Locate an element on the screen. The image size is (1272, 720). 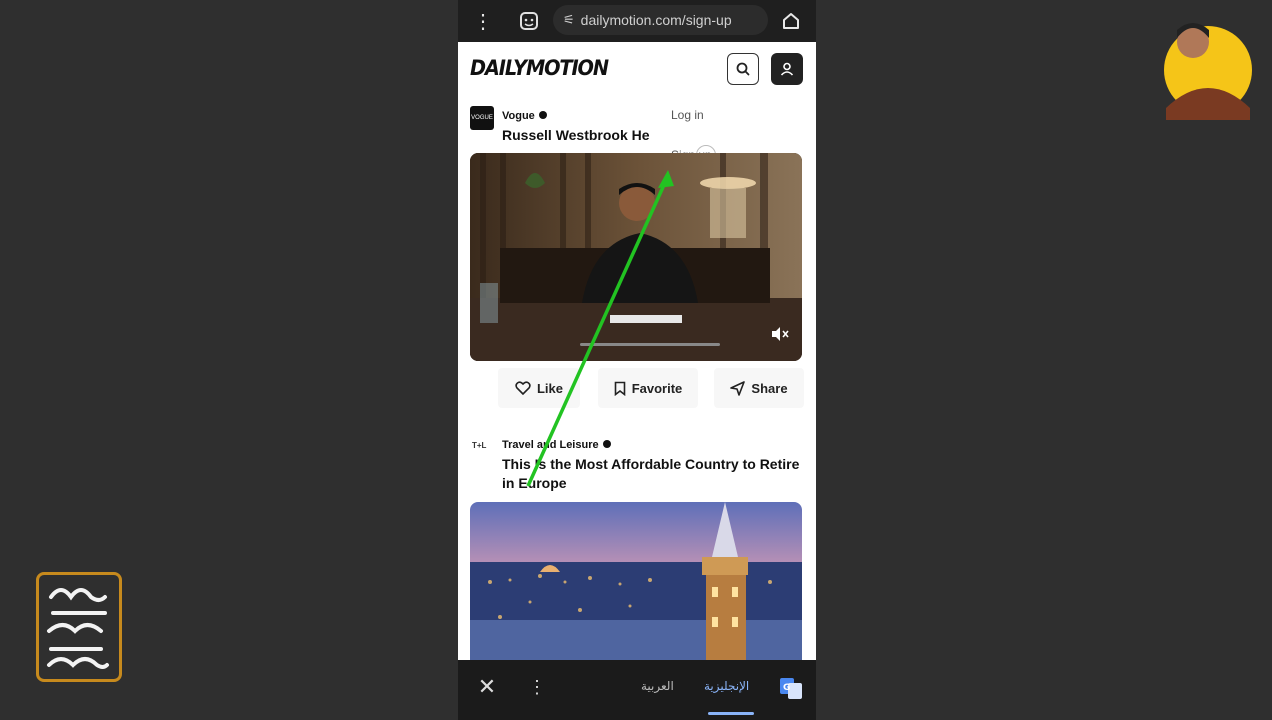
like-label: Like is located at coordinates (549, 388).